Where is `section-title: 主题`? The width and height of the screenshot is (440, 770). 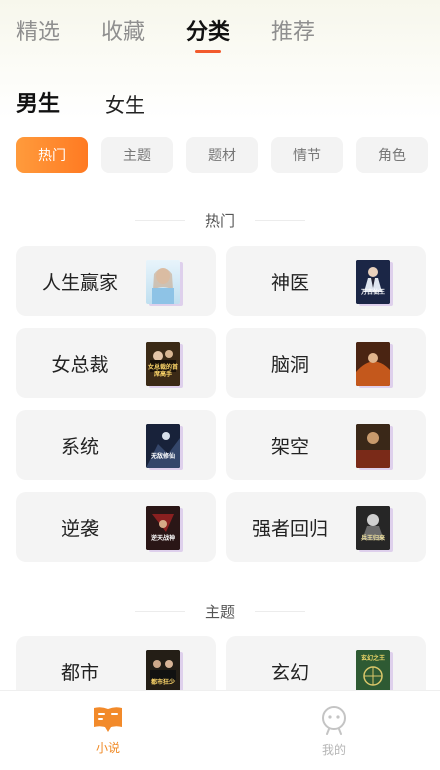 section-title: 主题 is located at coordinates (219, 611).